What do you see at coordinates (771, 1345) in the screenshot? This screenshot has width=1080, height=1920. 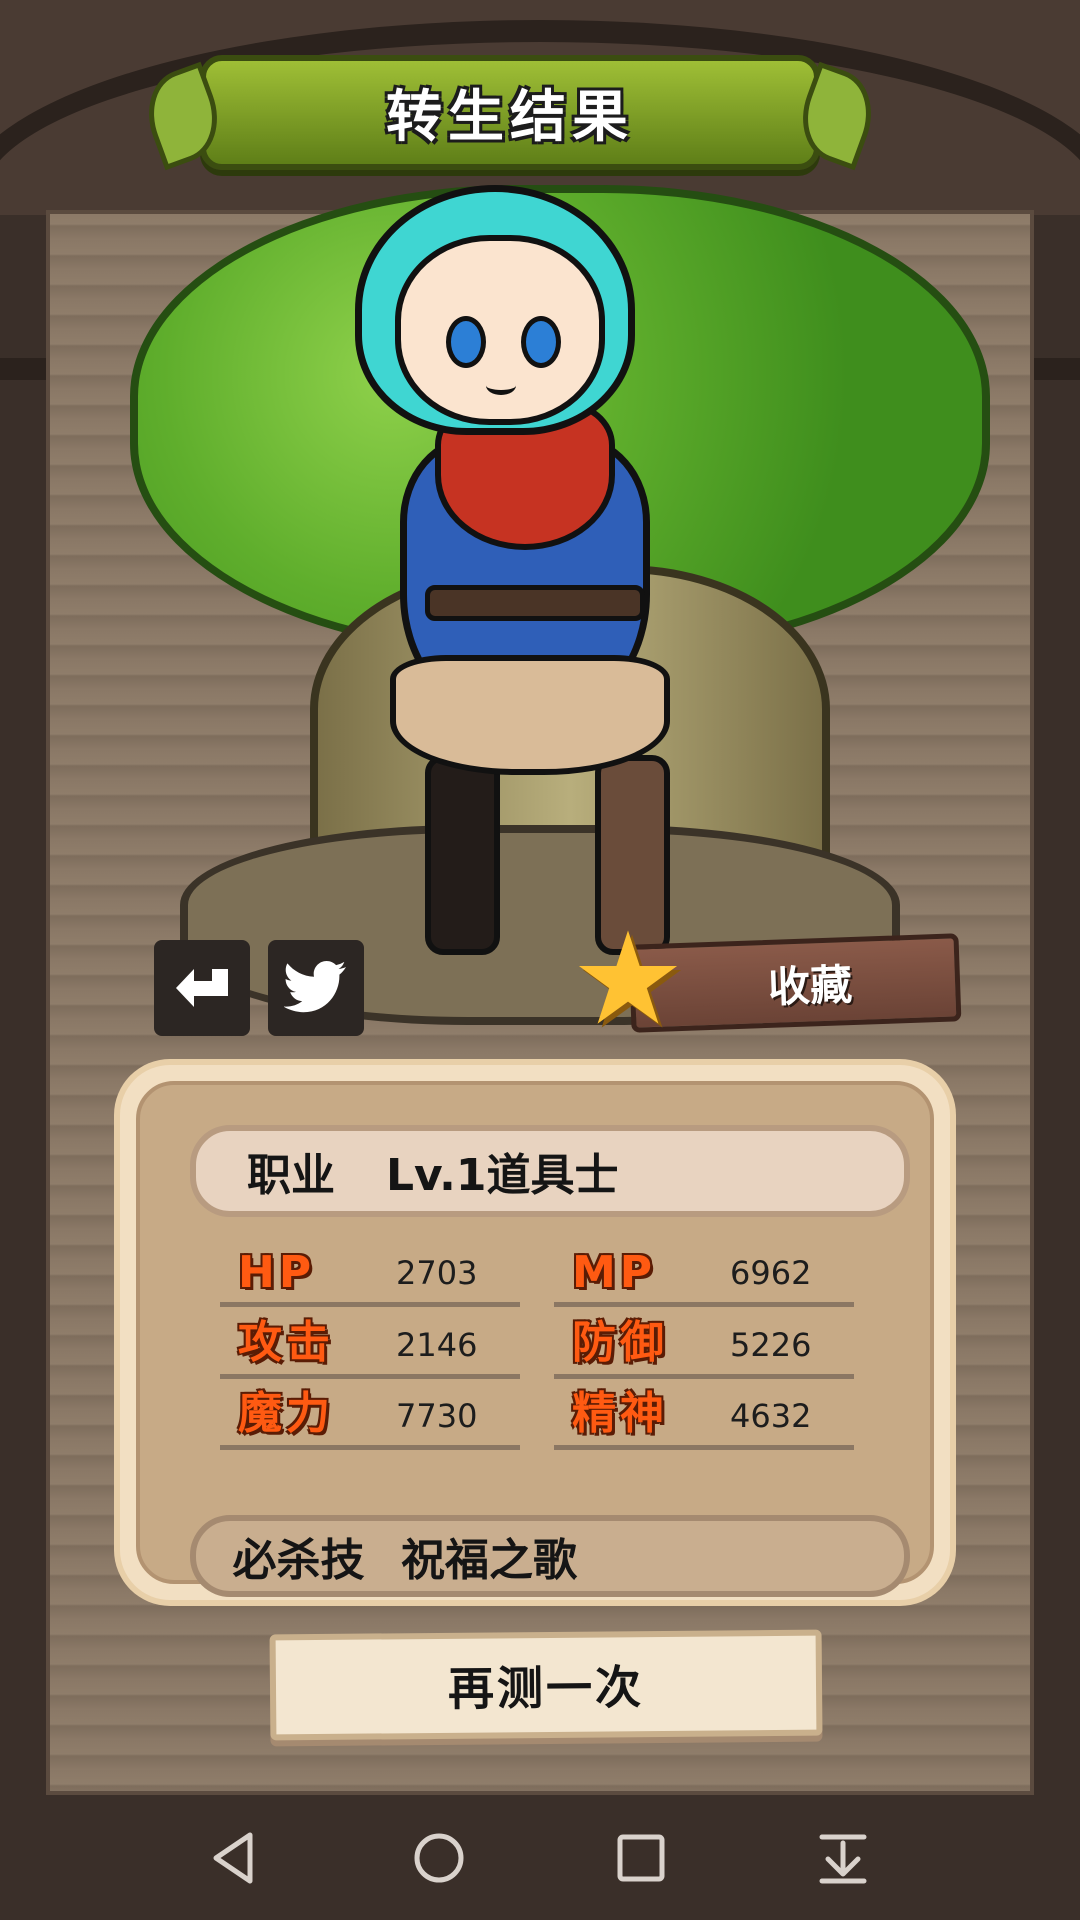 I see `stat-value: 5226` at bounding box center [771, 1345].